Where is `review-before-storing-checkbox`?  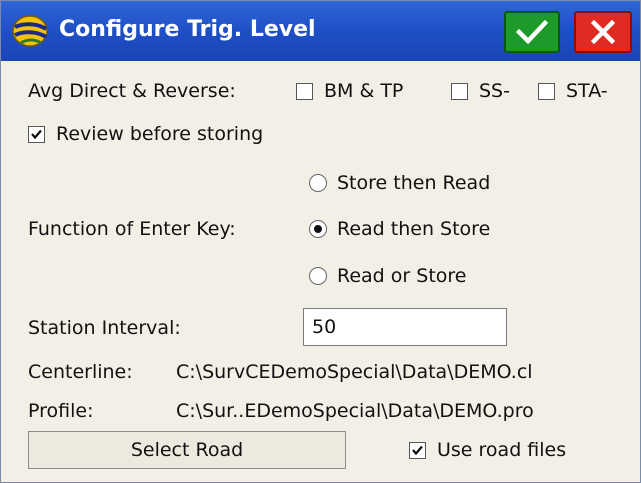
review-before-storing-checkbox is located at coordinates (36, 134).